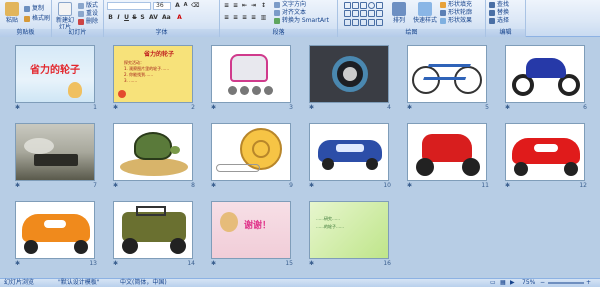 The width and height of the screenshot is (600, 287). What do you see at coordinates (355, 14) in the screenshot?
I see `shape-star-icon` at bounding box center [355, 14].